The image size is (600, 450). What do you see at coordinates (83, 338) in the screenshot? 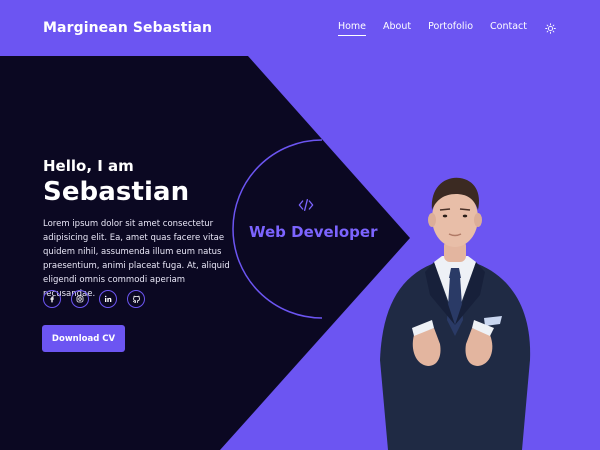
I see `download-cv-button: Download CV` at bounding box center [83, 338].